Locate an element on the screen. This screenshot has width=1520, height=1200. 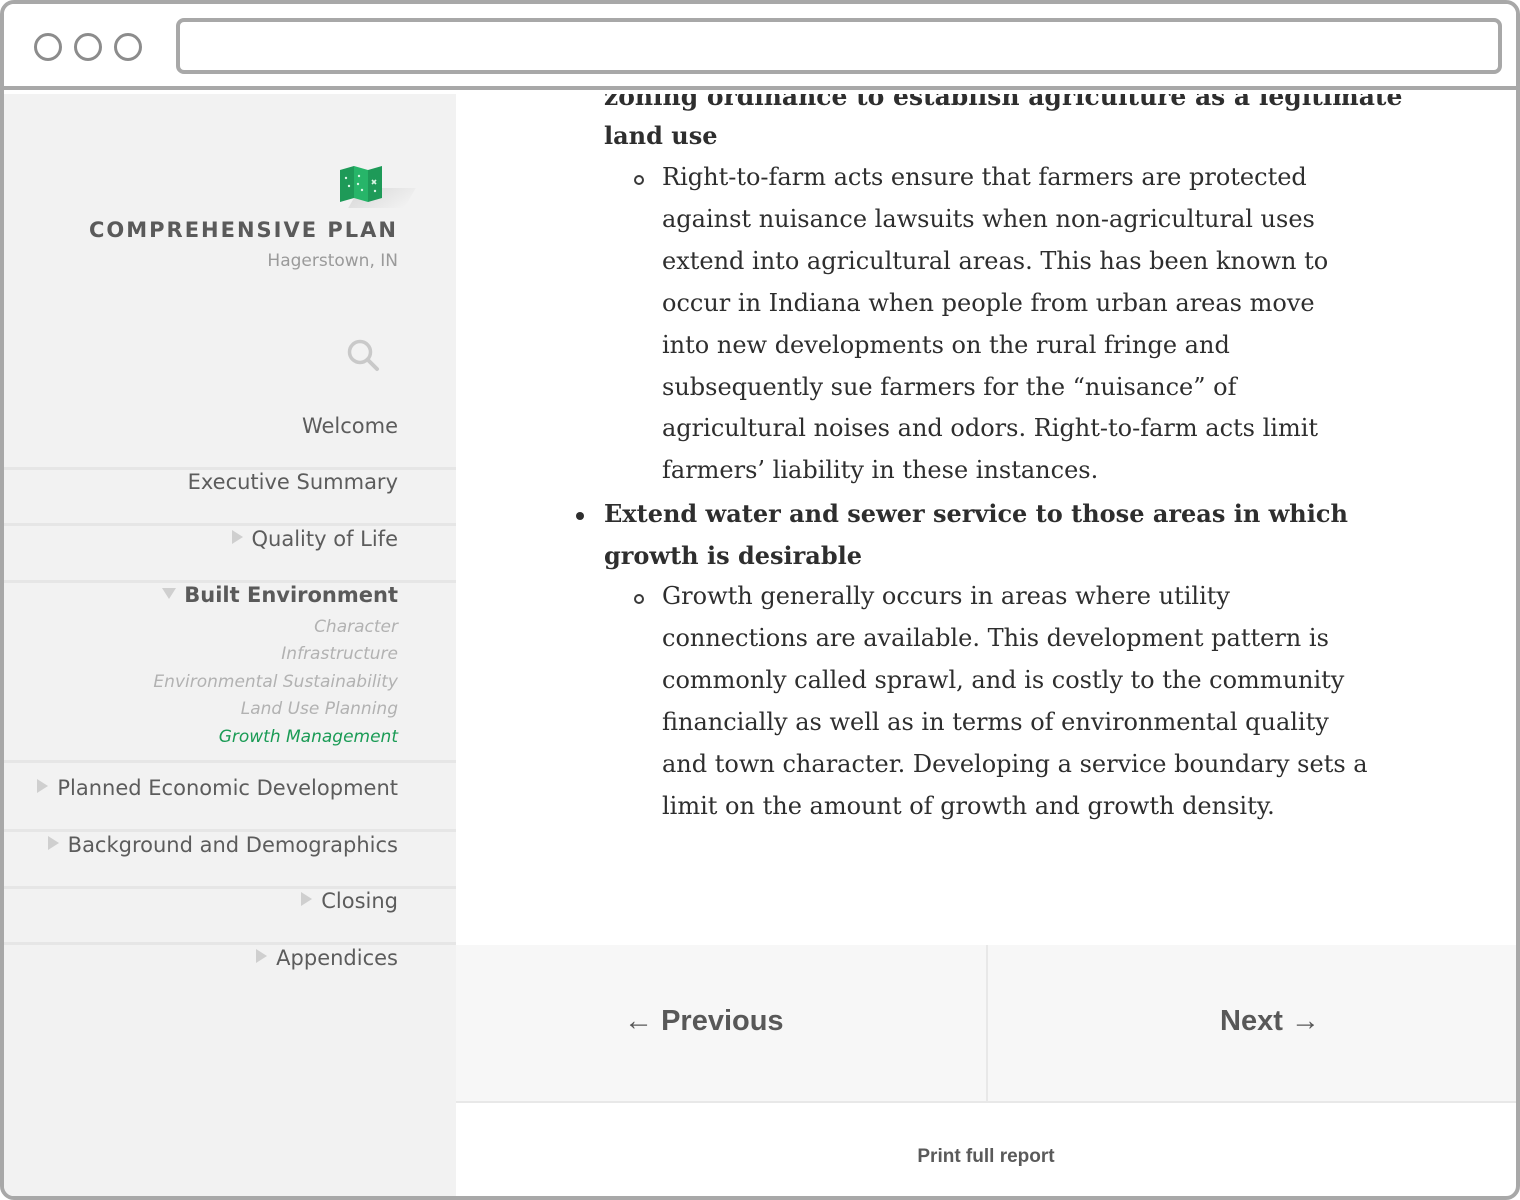
collapse-arrow-icon is located at coordinates (169, 593).